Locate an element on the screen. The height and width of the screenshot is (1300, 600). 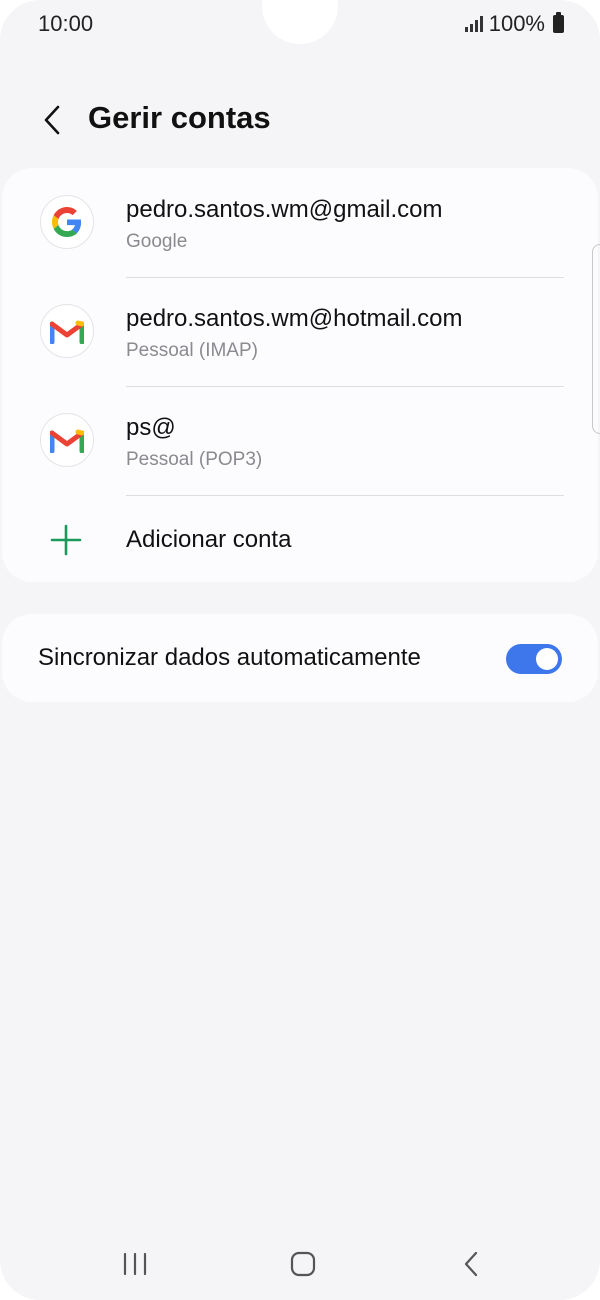
account-type: Pessoal (IMAP) is located at coordinates (192, 350).